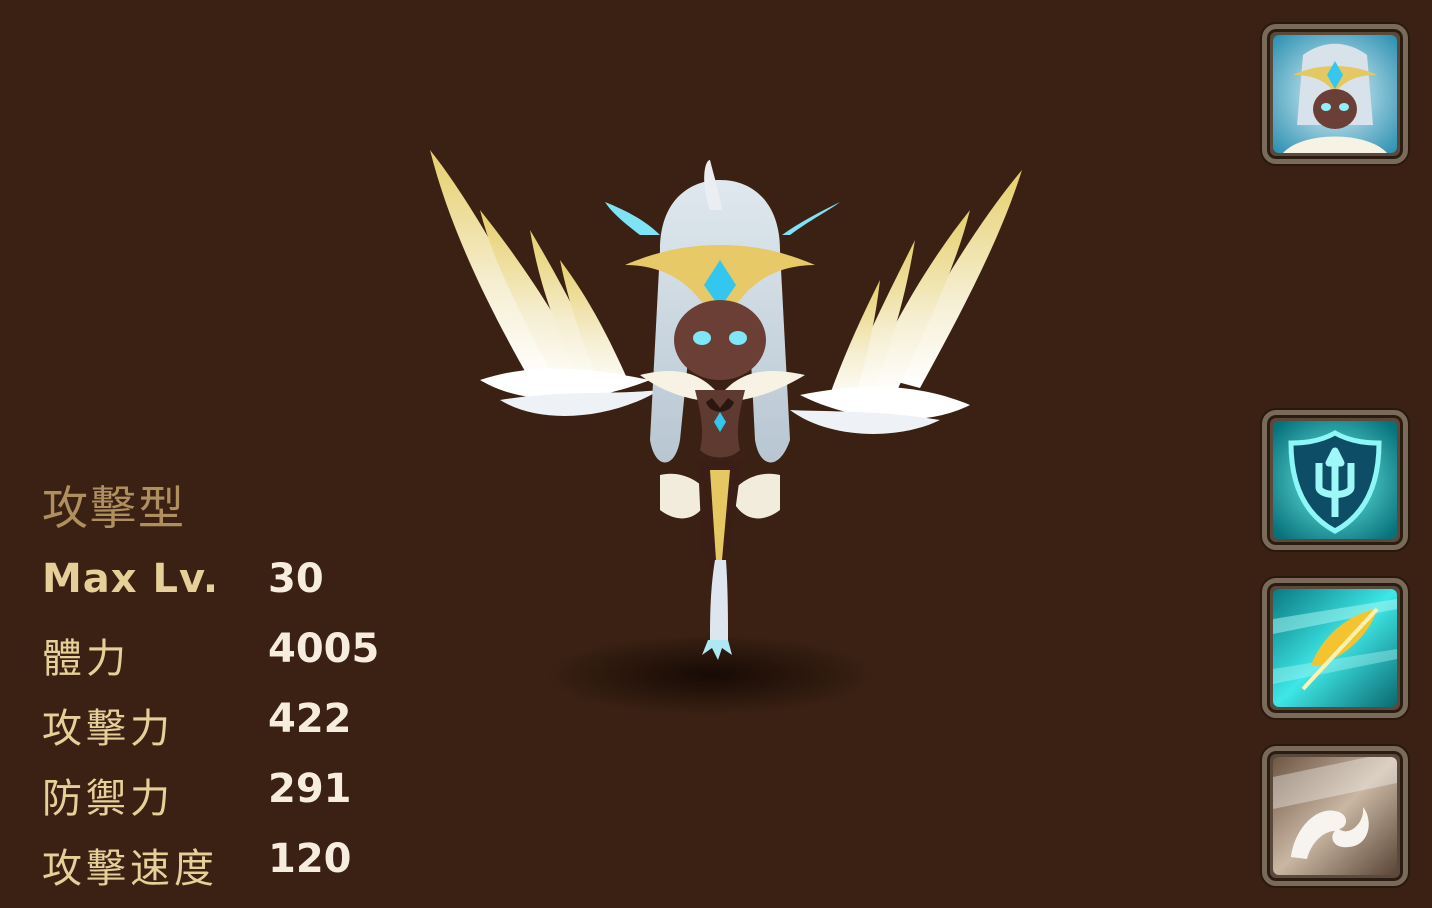 The width and height of the screenshot is (1432, 908). I want to click on stat-value: 30, so click(296, 579).